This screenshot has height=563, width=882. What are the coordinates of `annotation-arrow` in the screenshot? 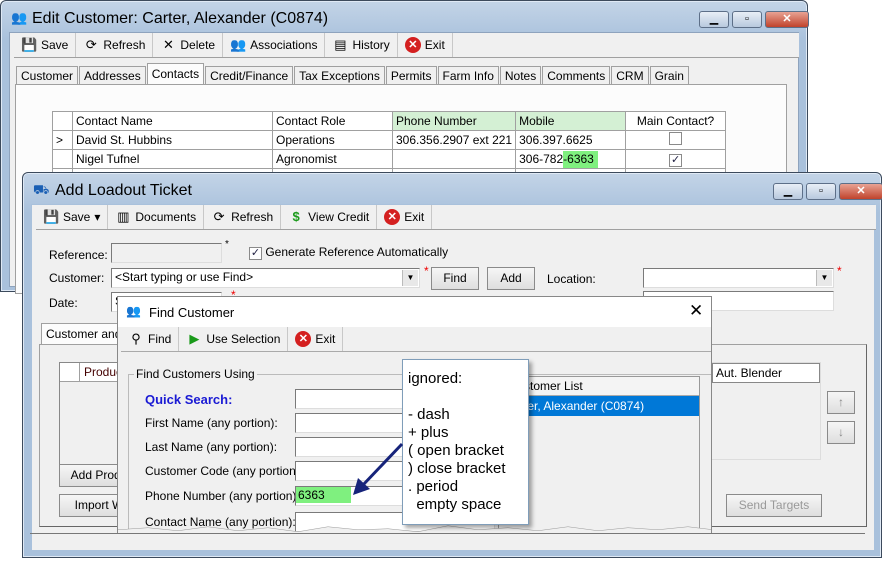 It's located at (378, 468).